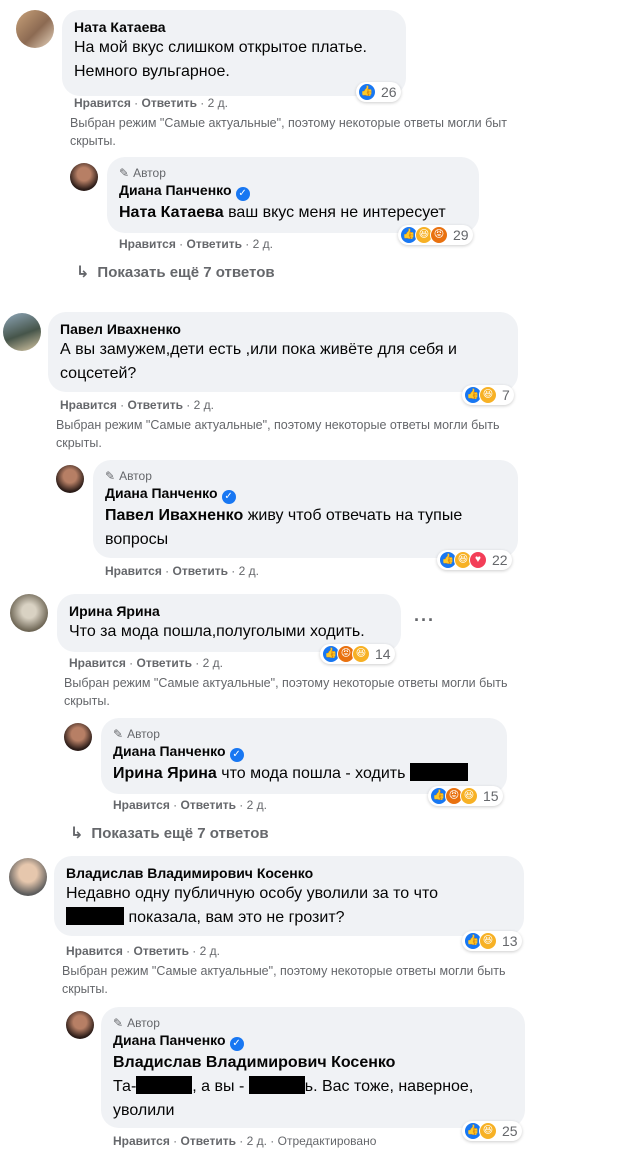  Describe the element at coordinates (283, 329) in the screenshot. I see `comment-author: Павел Ивахненко` at that location.